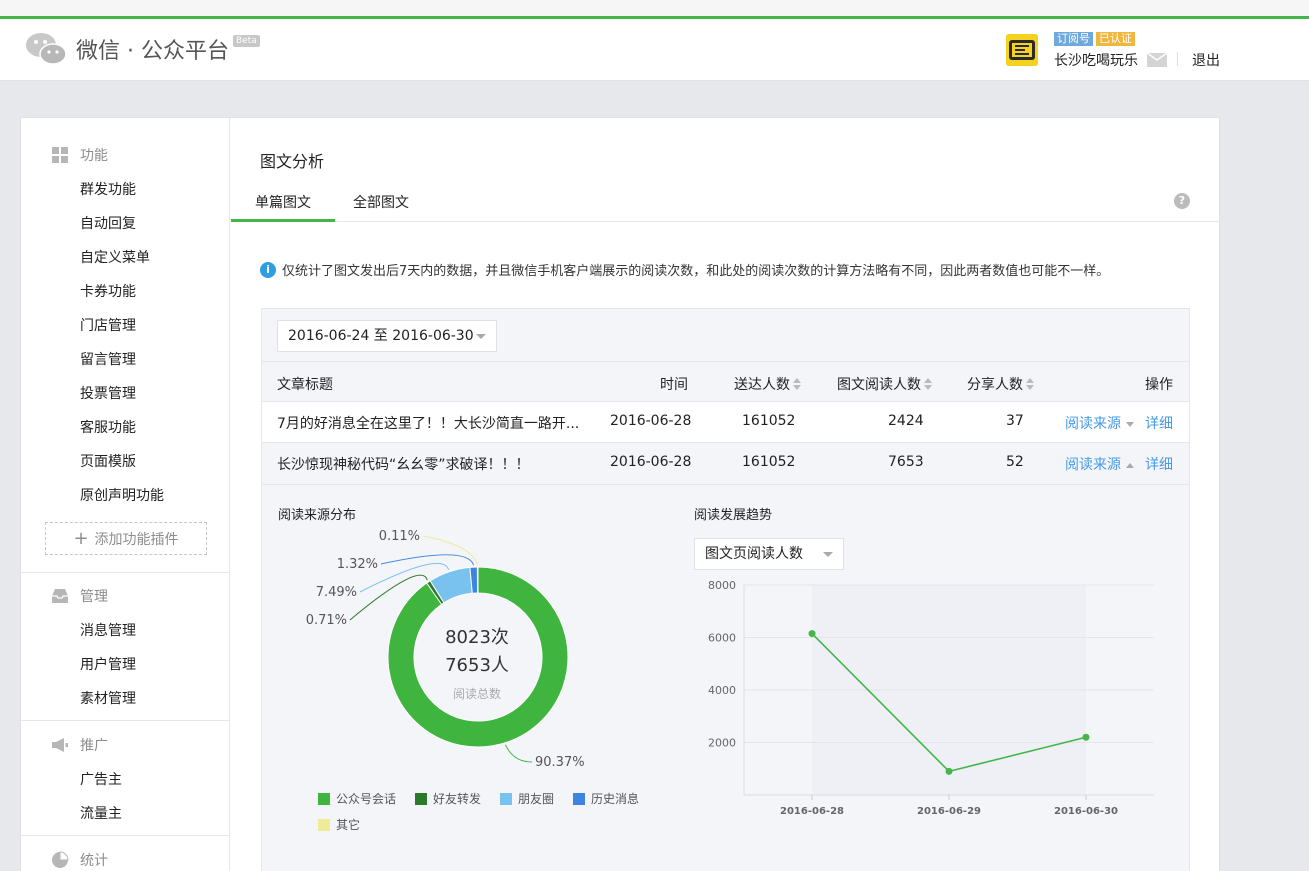  I want to click on read-count: 7653, so click(906, 462).